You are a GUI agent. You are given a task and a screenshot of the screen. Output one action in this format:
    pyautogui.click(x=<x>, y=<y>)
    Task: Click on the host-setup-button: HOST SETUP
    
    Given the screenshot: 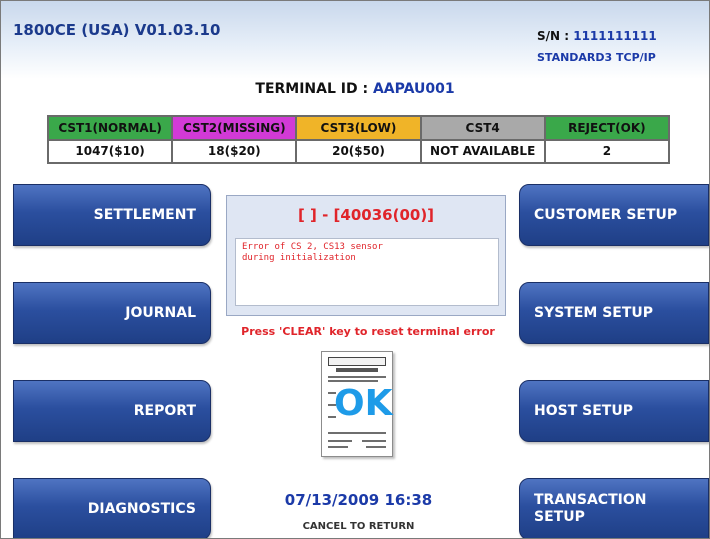 What is the action you would take?
    pyautogui.click(x=614, y=411)
    